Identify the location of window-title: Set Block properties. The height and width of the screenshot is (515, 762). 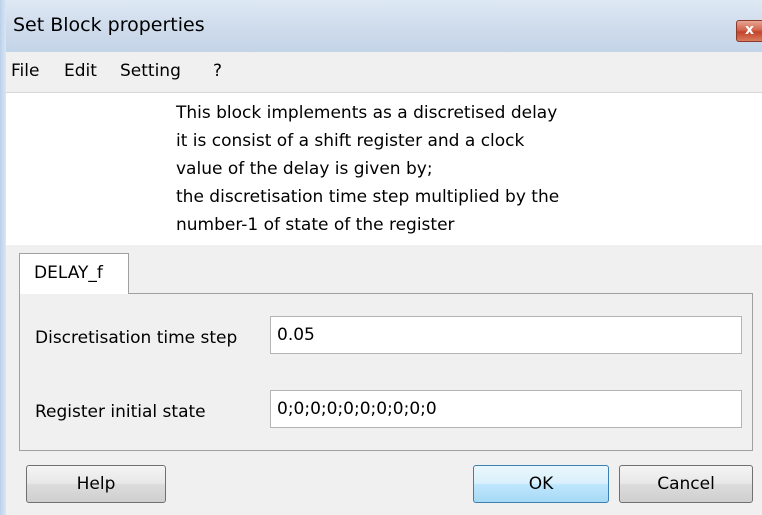
(109, 25).